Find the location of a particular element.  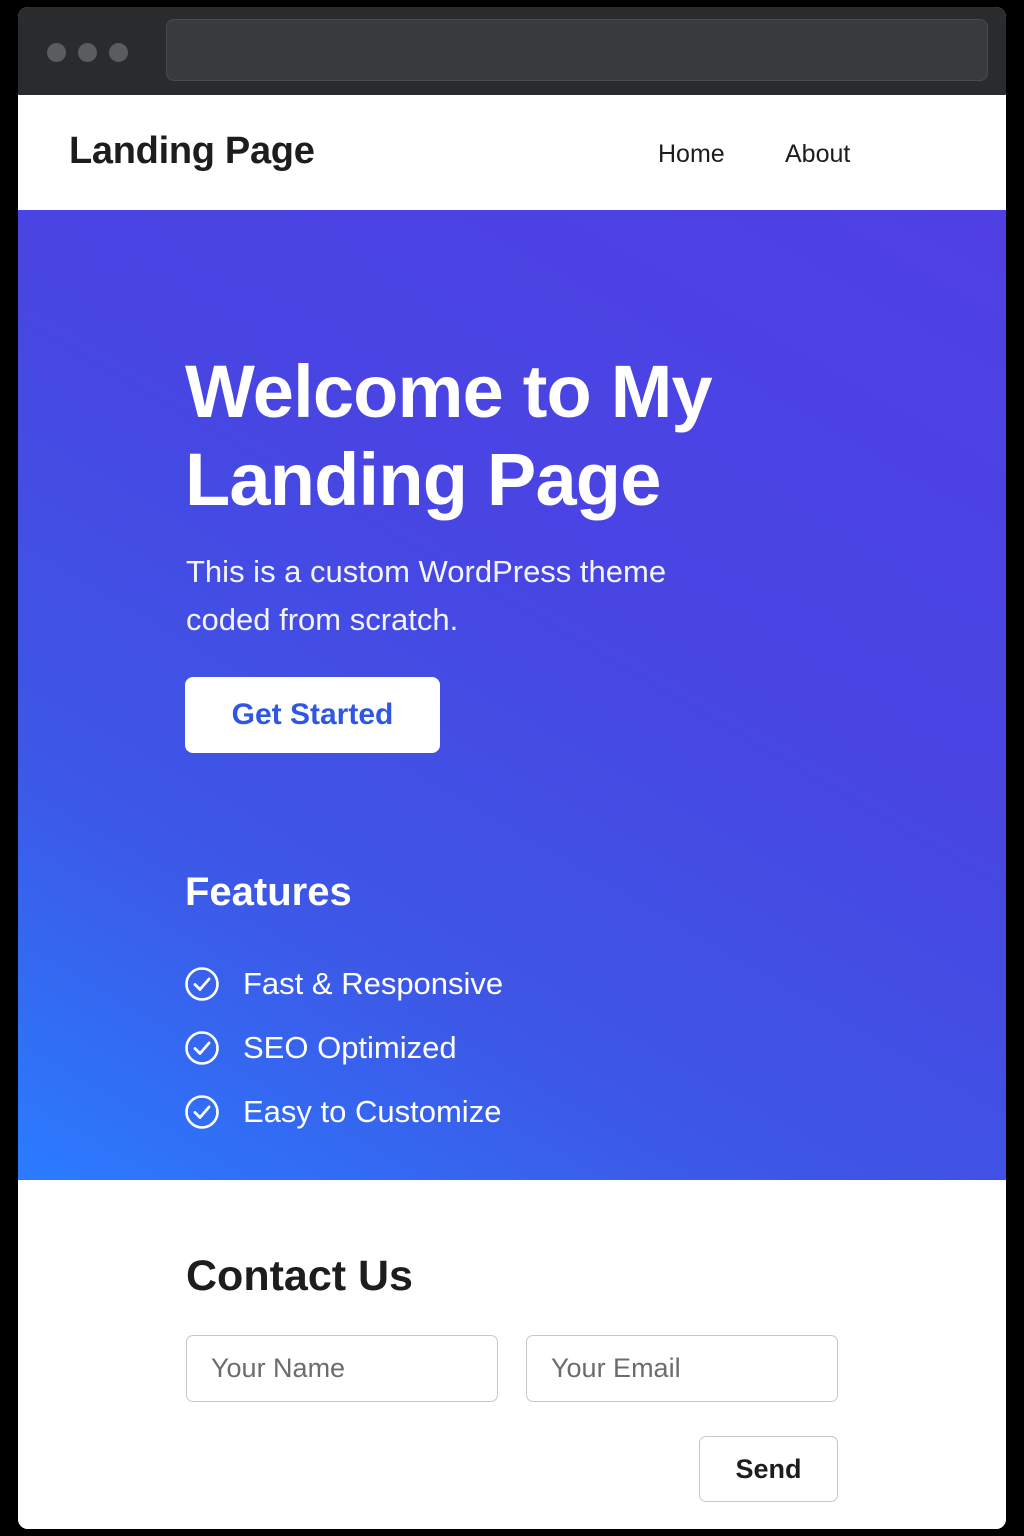

name-input is located at coordinates (342, 1368).